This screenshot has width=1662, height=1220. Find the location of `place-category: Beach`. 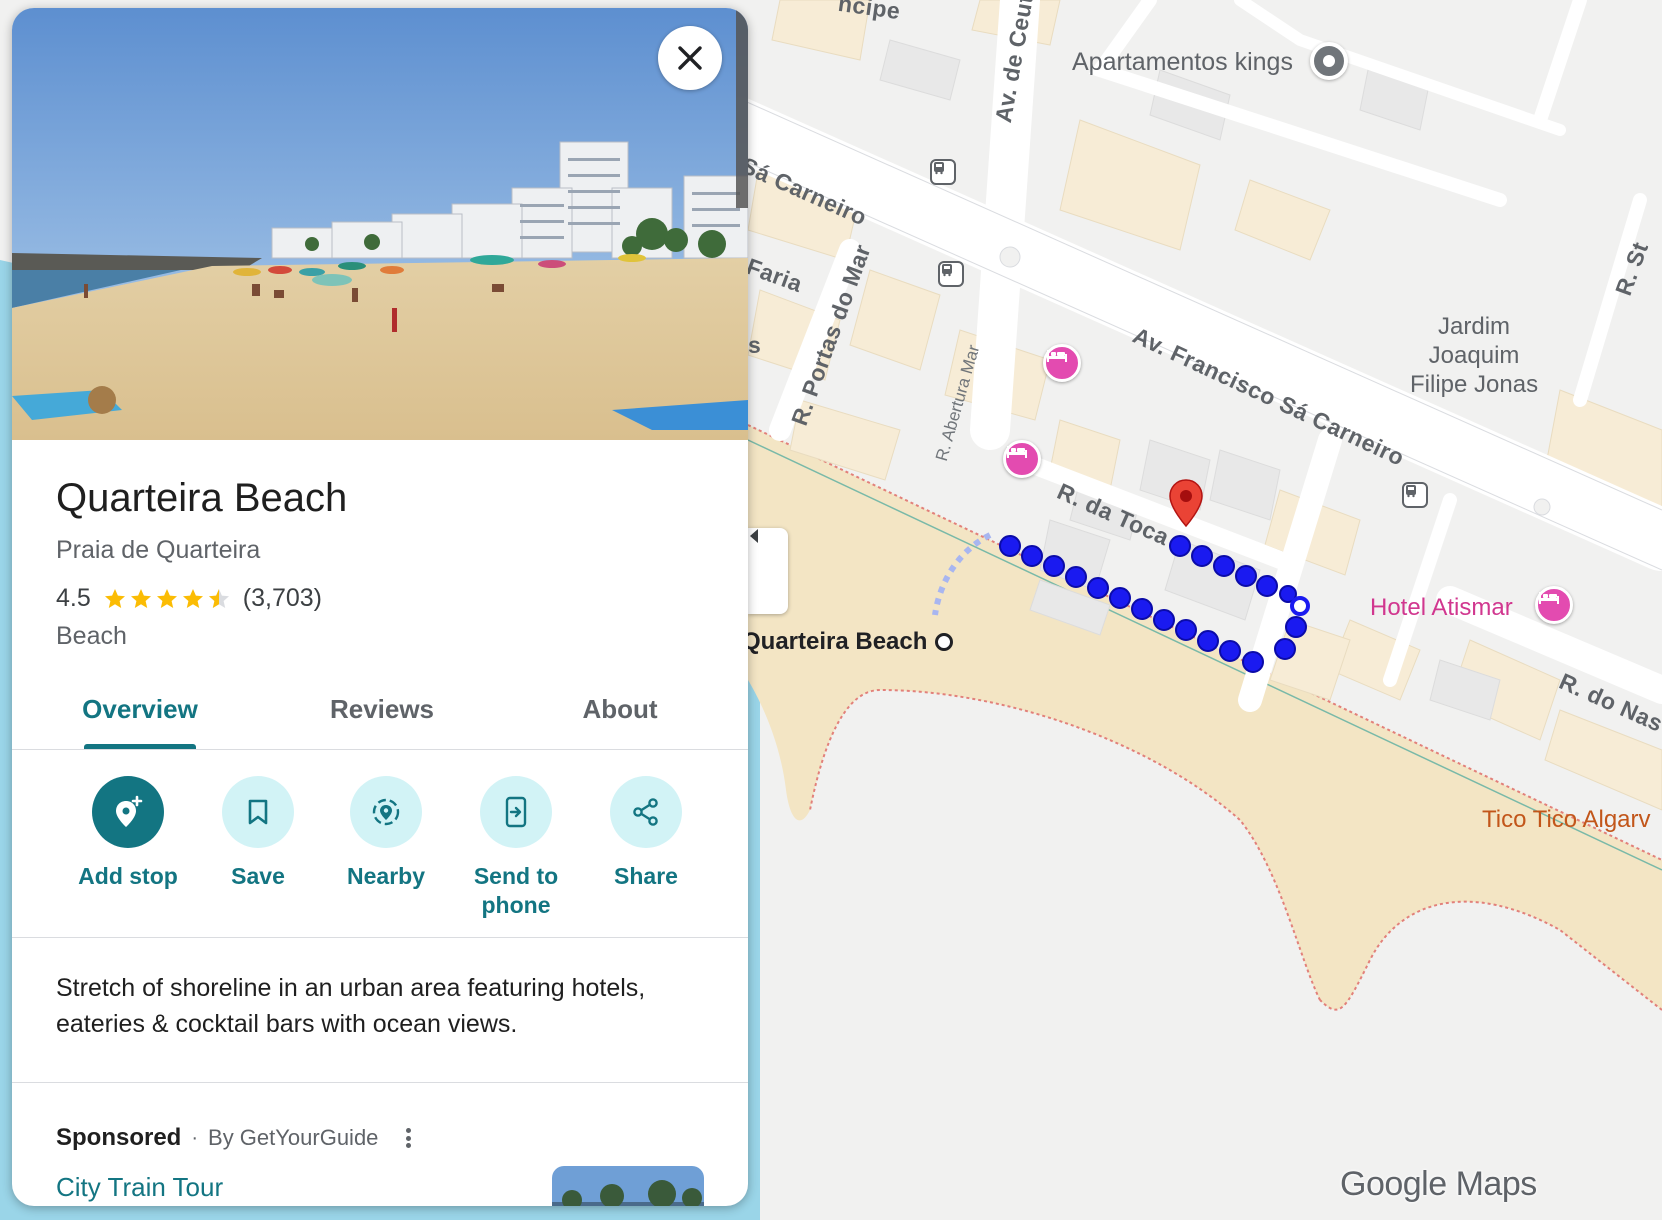

place-category: Beach is located at coordinates (91, 636).